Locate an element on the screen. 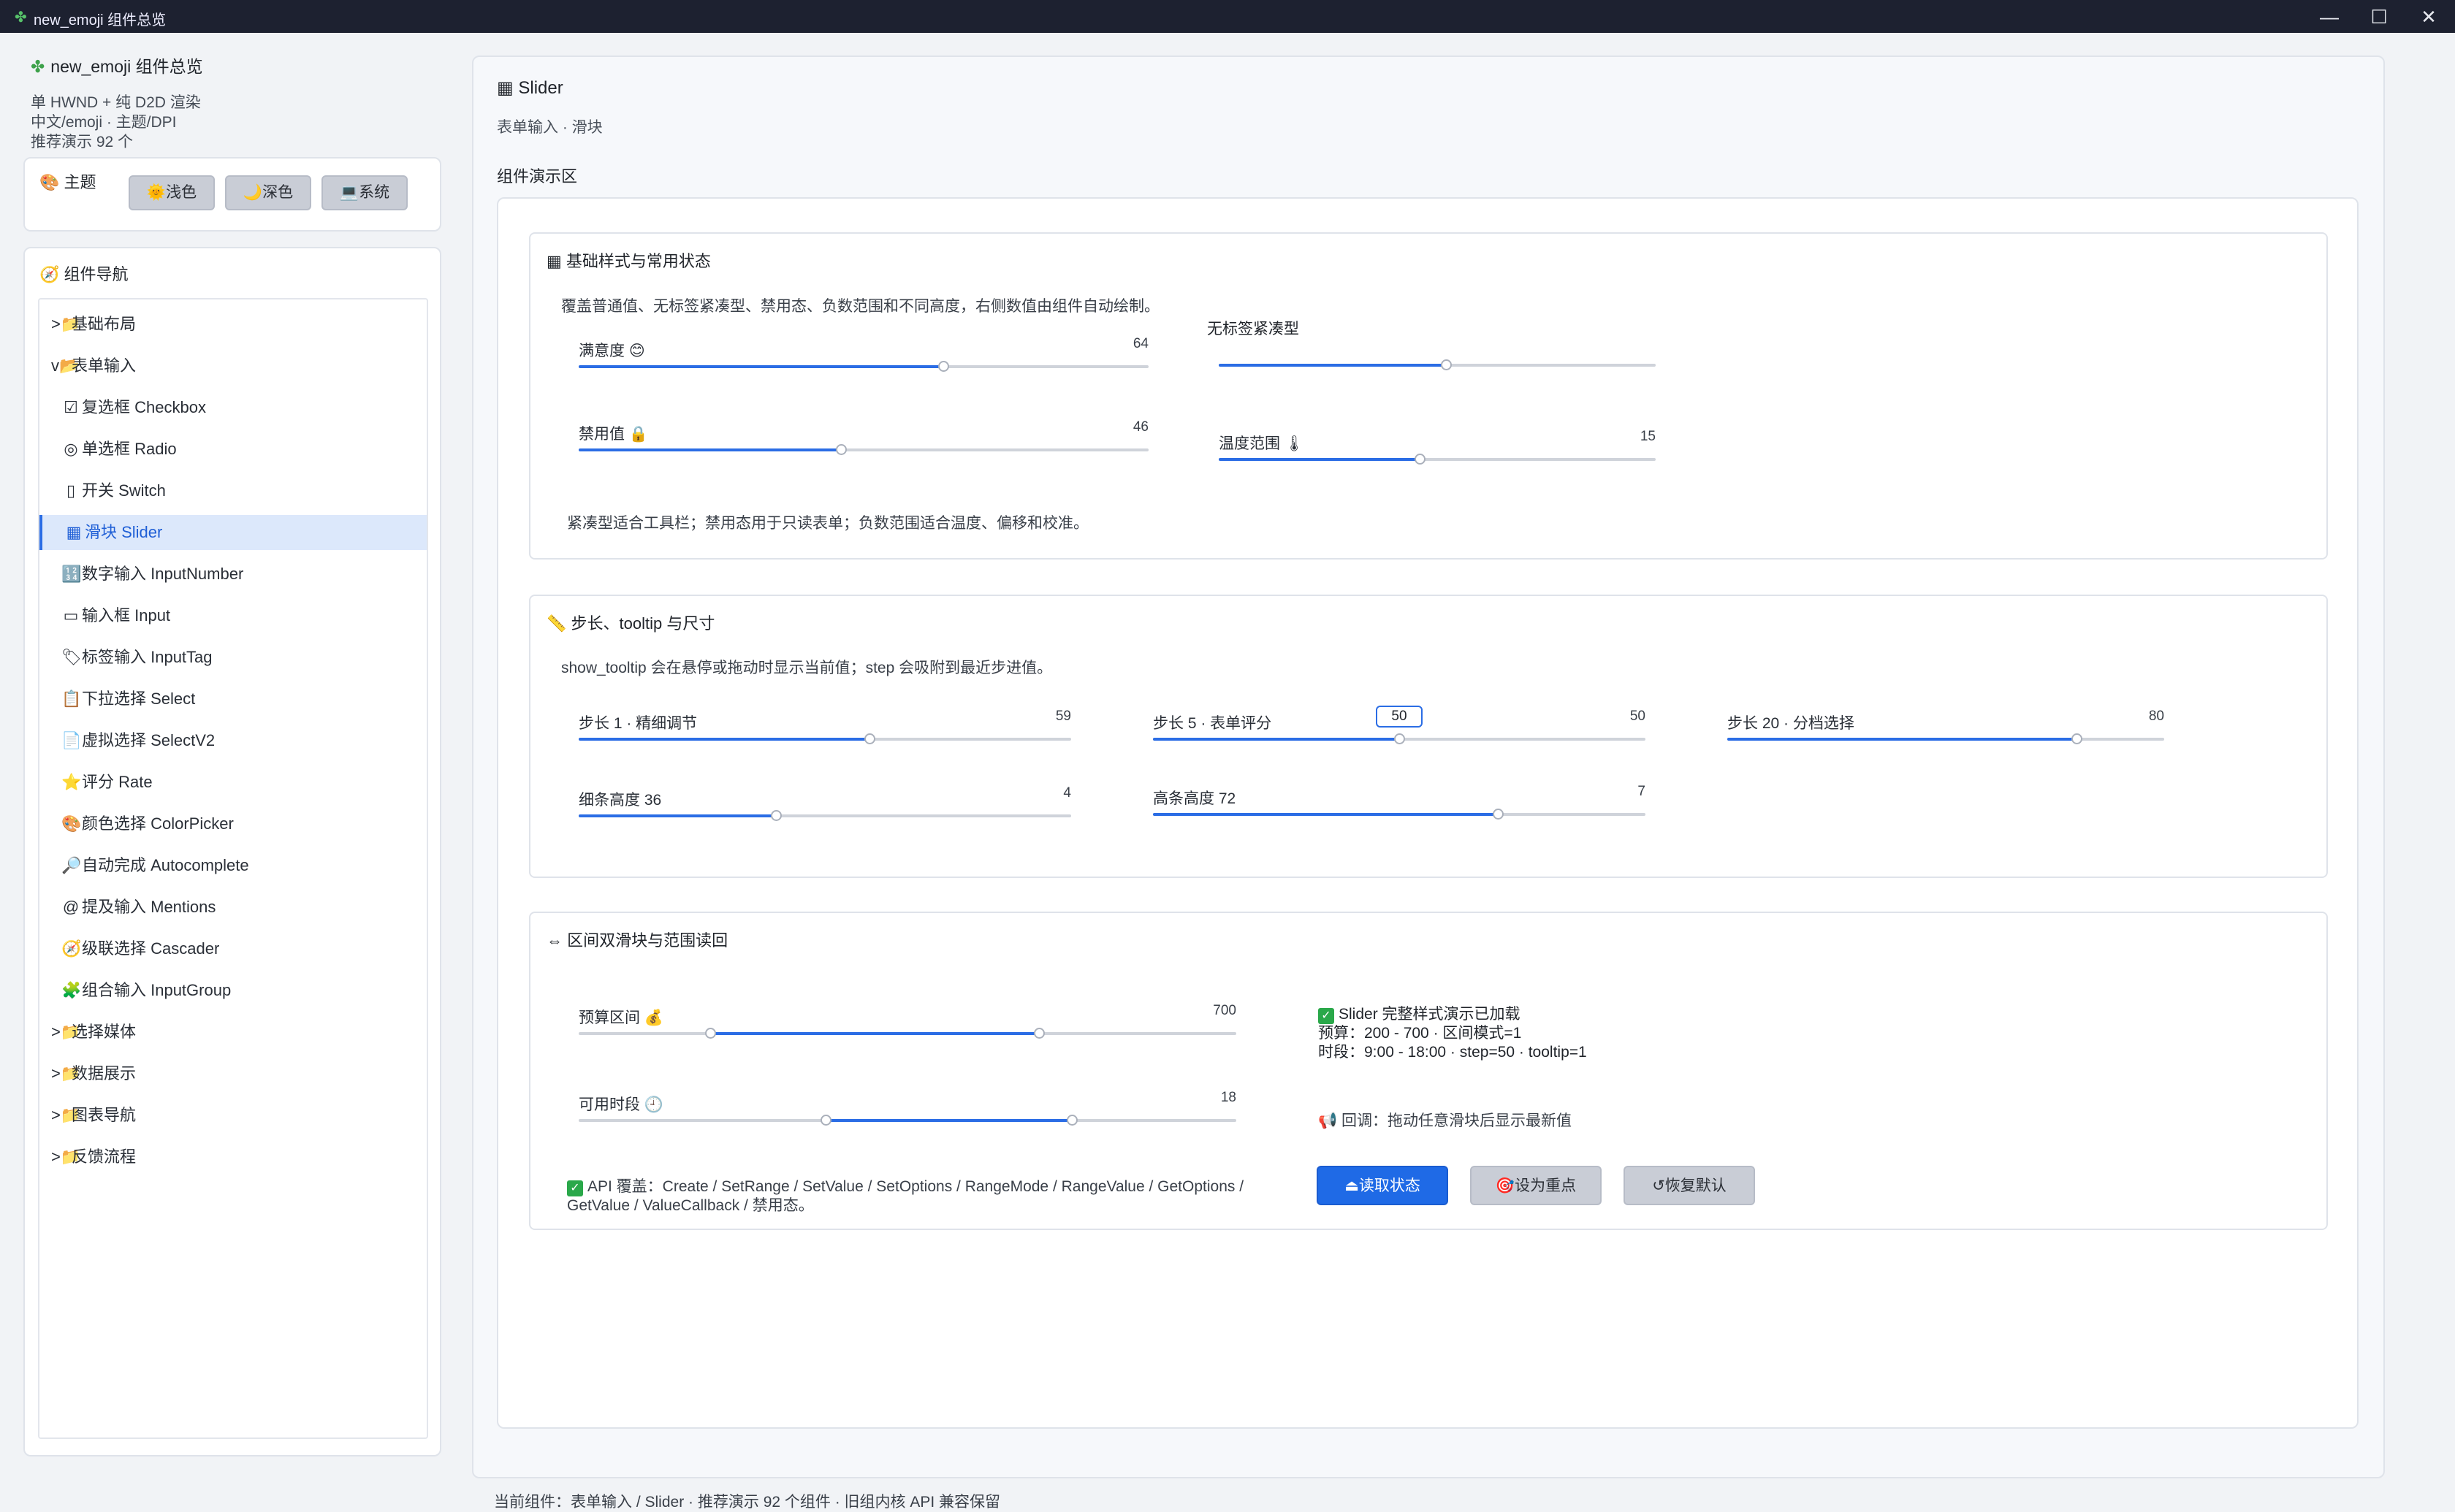 This screenshot has width=2455, height=1512. nav-item: 📄虚拟选择 SelectV2 is located at coordinates (233, 740).